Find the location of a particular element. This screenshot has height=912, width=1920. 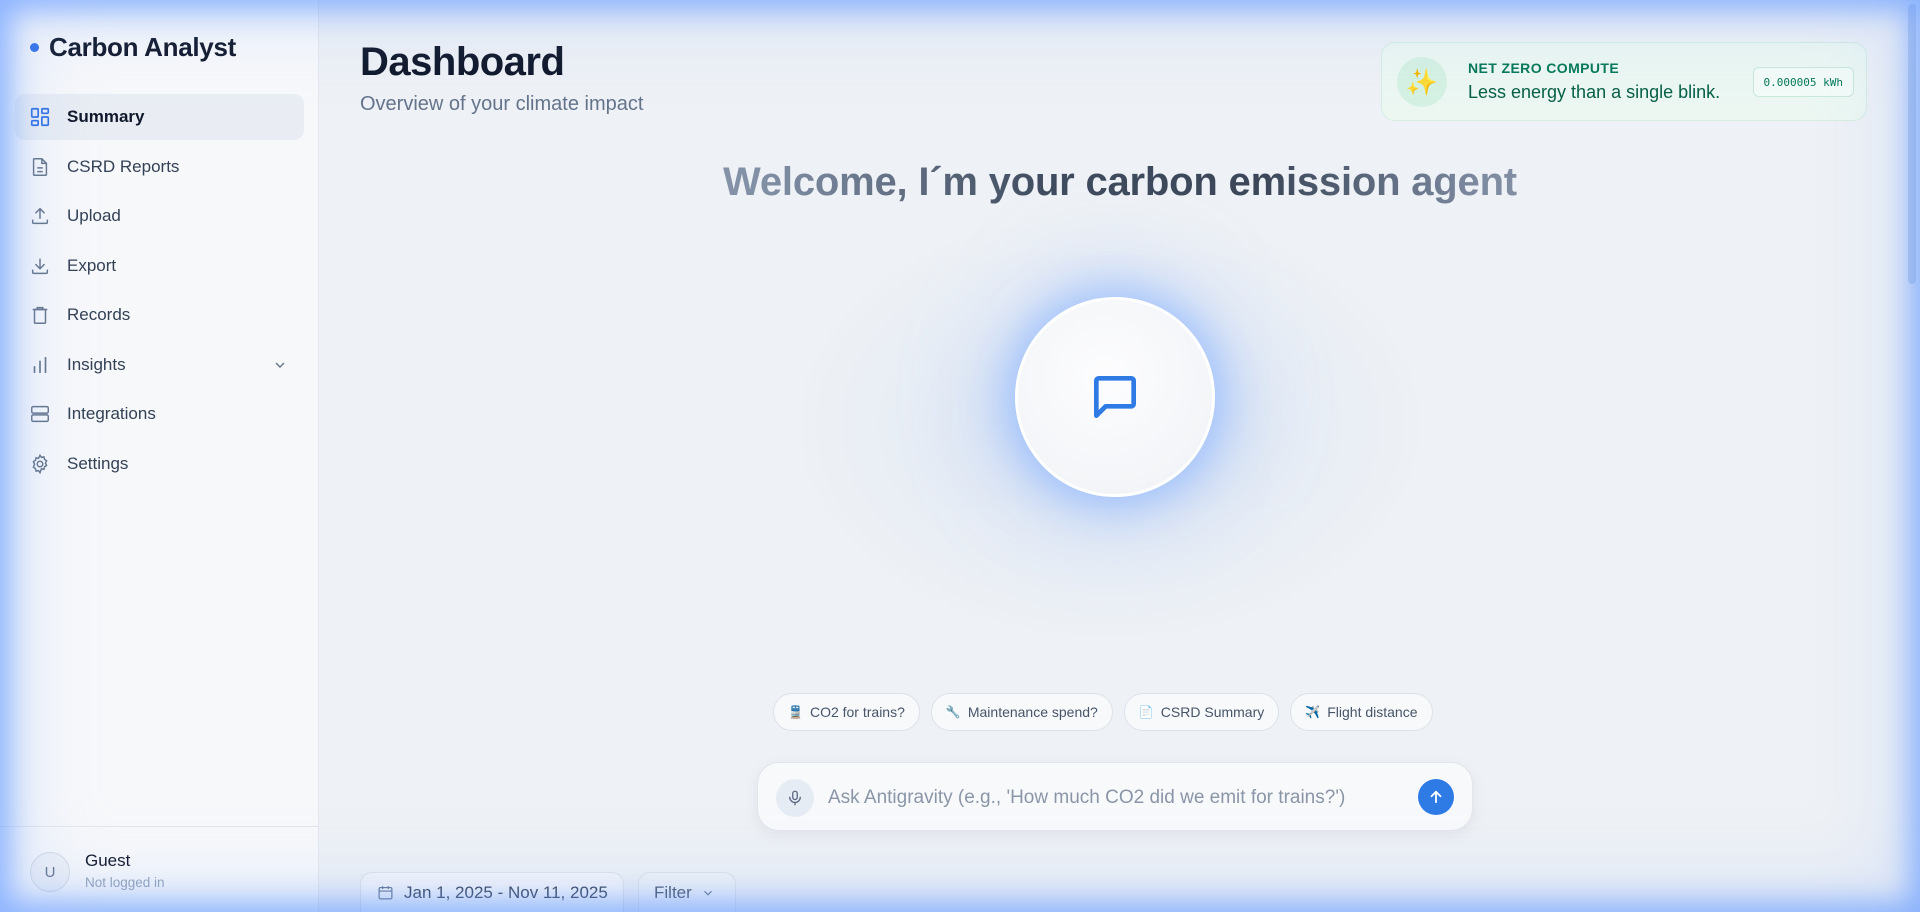

chip-label: Maintenance spend? is located at coordinates (1032, 712).